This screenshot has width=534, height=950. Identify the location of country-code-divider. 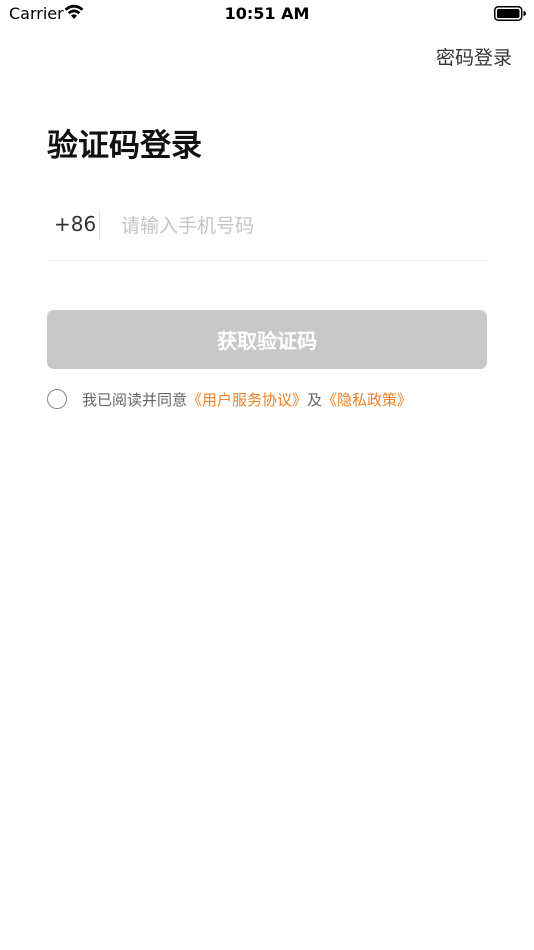
(99, 225).